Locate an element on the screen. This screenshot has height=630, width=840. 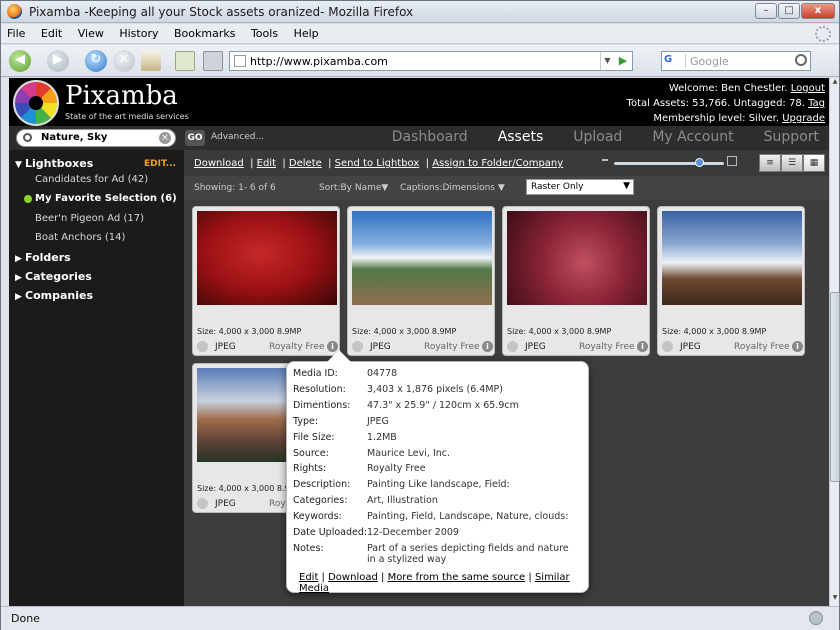
send-to-lightbox-link: Send to Lightbox is located at coordinates (377, 163).